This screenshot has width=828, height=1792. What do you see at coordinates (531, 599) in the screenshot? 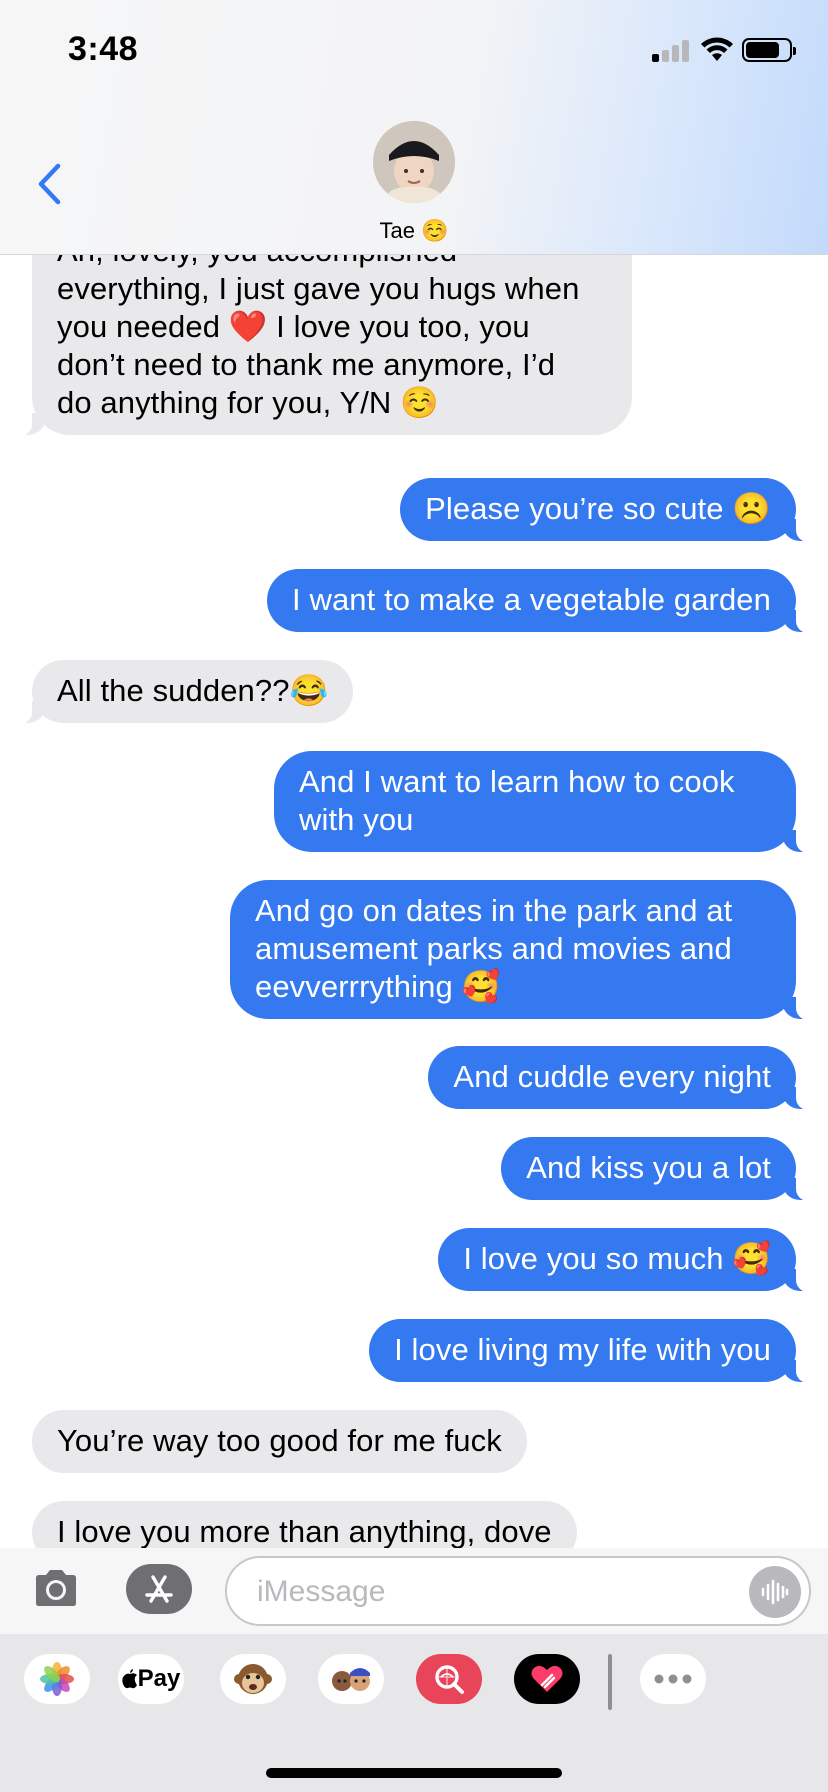
I see `message-text: I want to make a vegetable garden` at bounding box center [531, 599].